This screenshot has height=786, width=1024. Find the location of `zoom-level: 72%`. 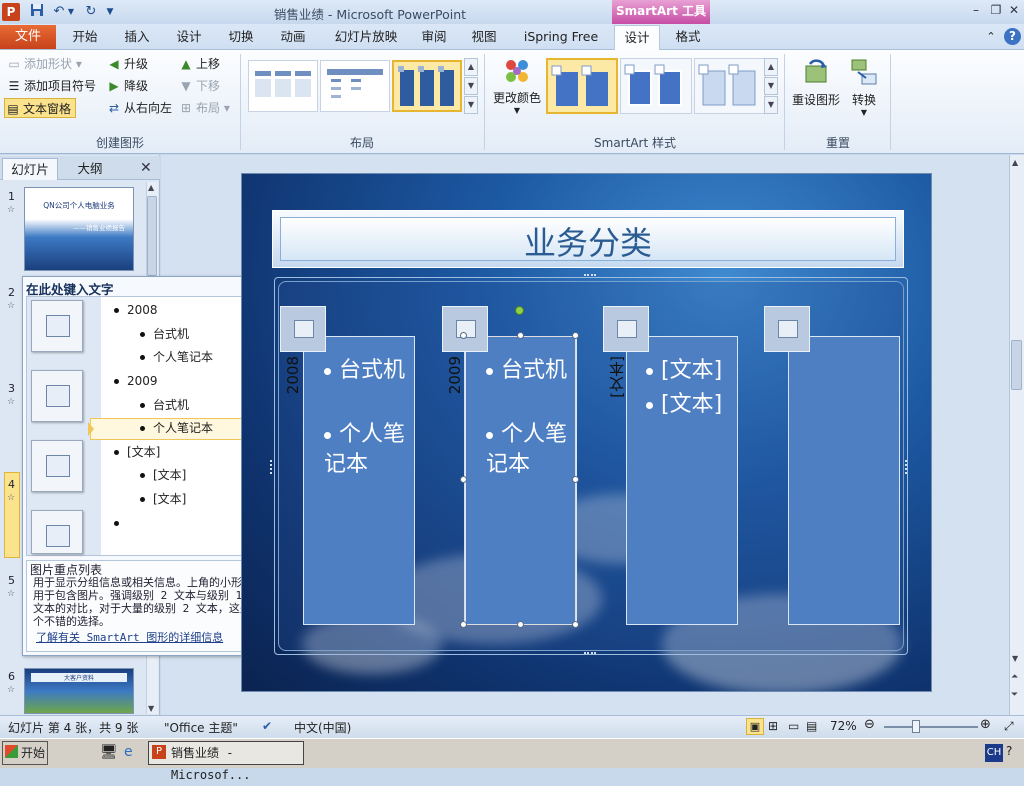

zoom-level: 72% is located at coordinates (843, 726).